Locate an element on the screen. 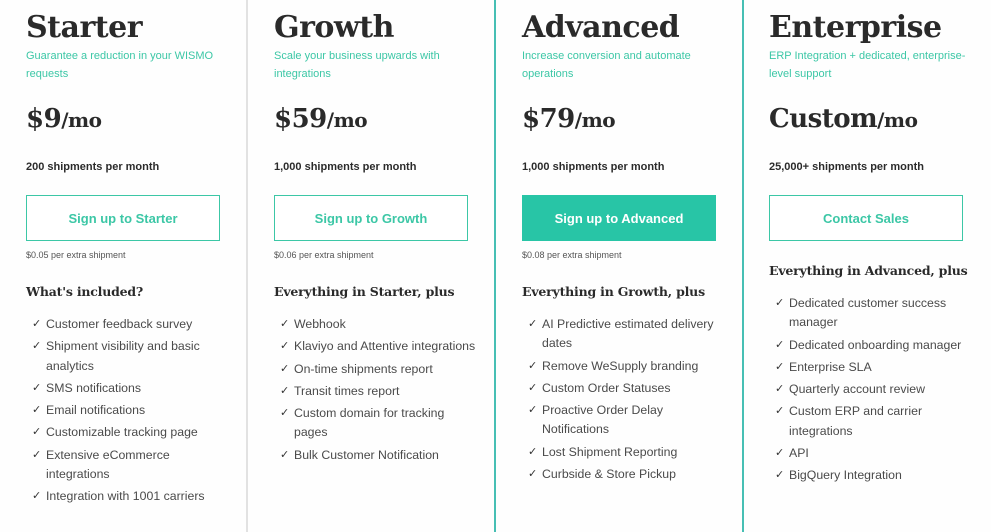  plan-price: $79/mo is located at coordinates (569, 119).